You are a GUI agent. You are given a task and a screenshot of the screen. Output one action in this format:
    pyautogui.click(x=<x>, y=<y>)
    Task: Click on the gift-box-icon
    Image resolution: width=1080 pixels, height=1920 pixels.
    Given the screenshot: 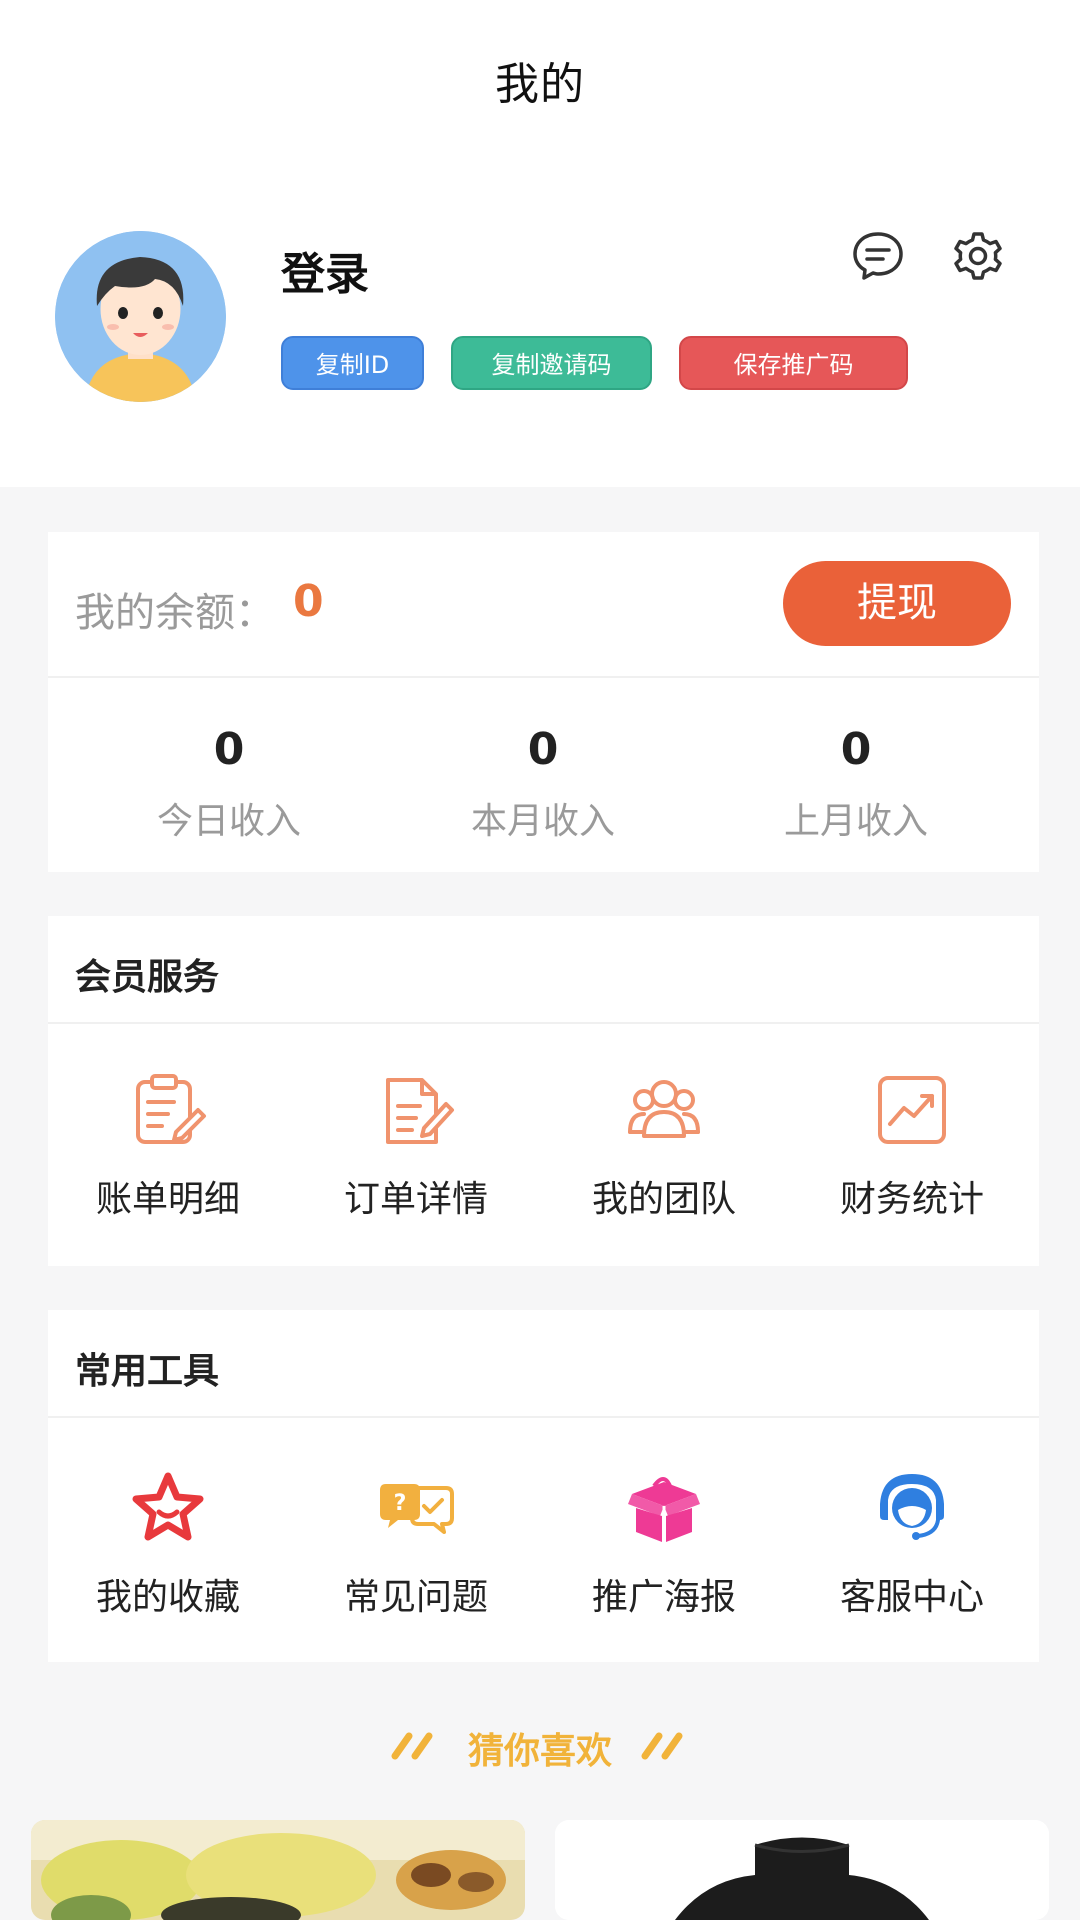 What is the action you would take?
    pyautogui.click(x=664, y=1508)
    